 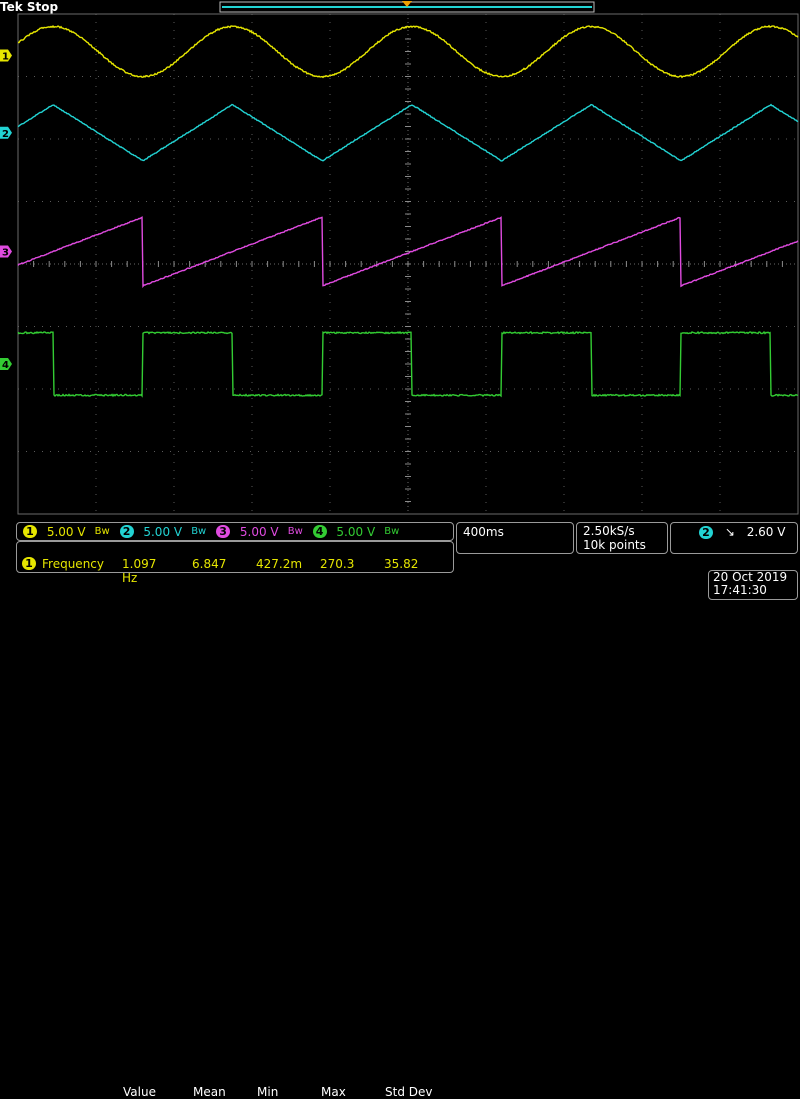 I want to click on ch4-badge: 4, so click(x=320, y=531).